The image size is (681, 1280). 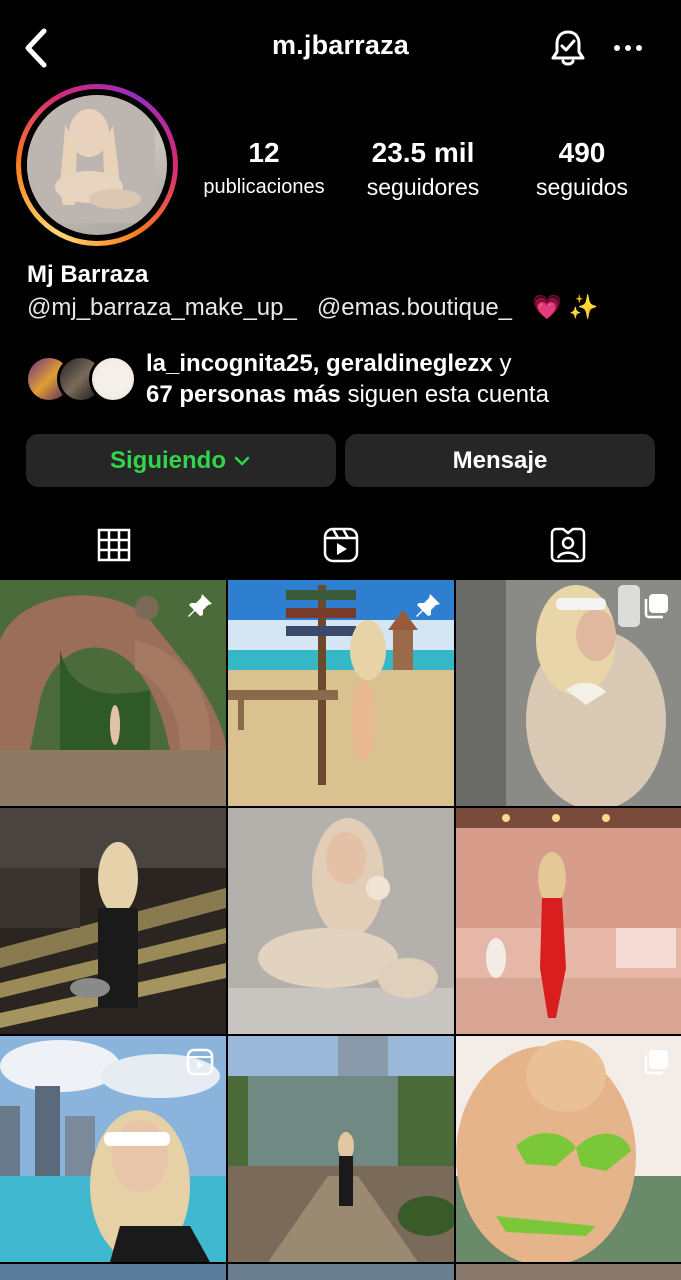 What do you see at coordinates (264, 170) in the screenshot?
I see `stat-posts: 12 publicaciones` at bounding box center [264, 170].